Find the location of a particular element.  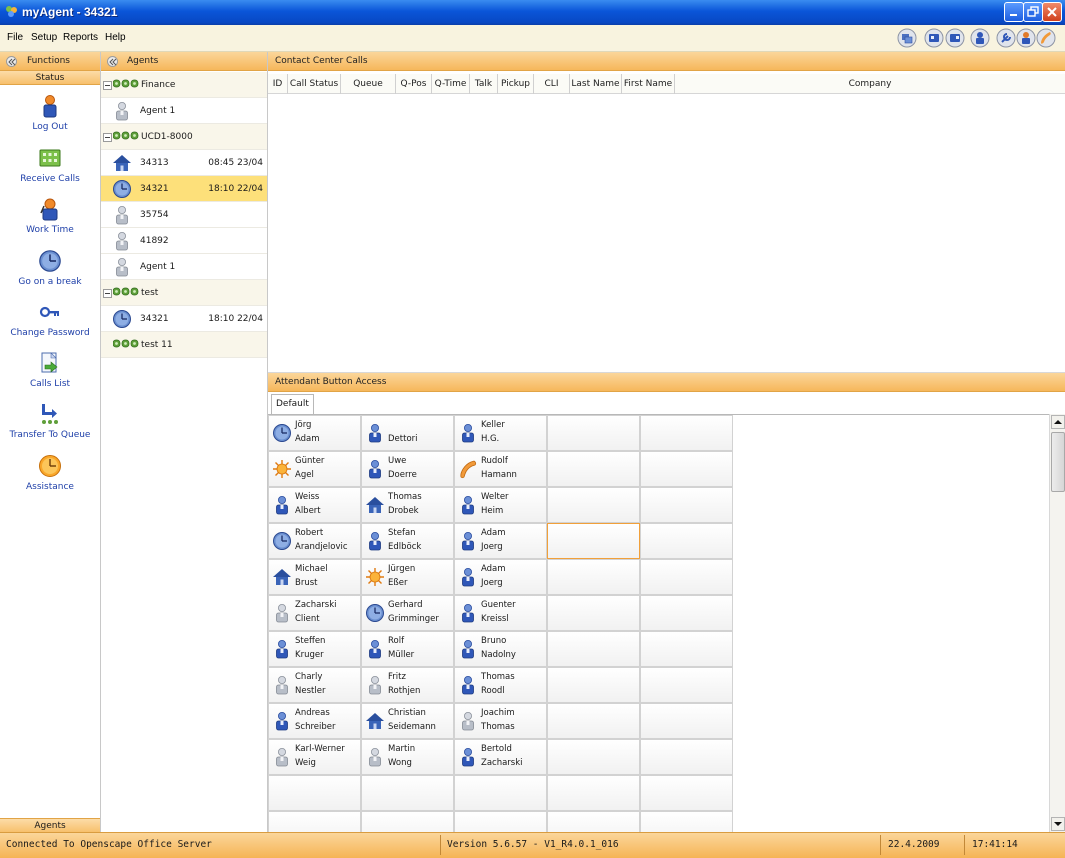

agent-status-icon is located at coordinates (980, 38).